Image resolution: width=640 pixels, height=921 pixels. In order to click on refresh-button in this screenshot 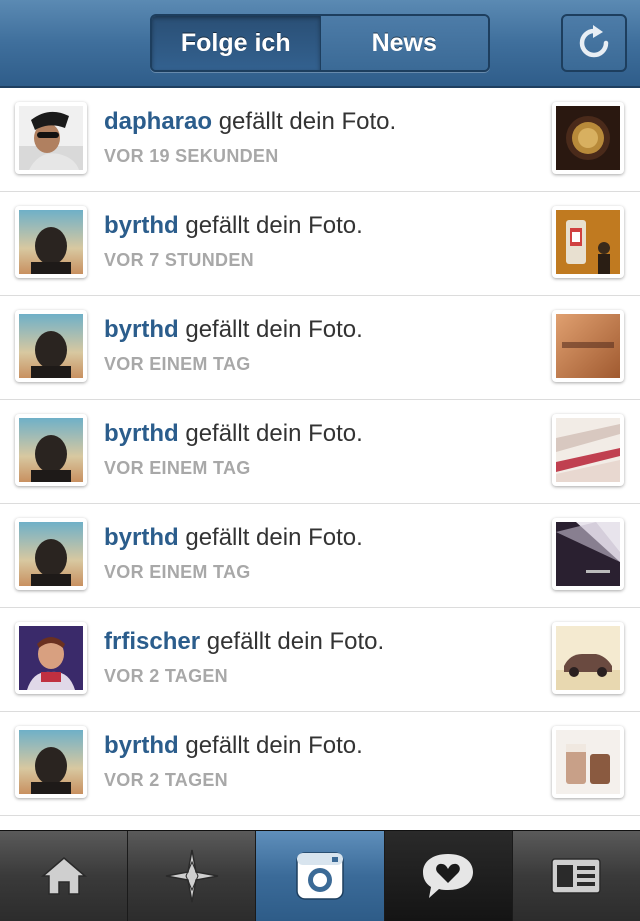, I will do `click(594, 43)`.